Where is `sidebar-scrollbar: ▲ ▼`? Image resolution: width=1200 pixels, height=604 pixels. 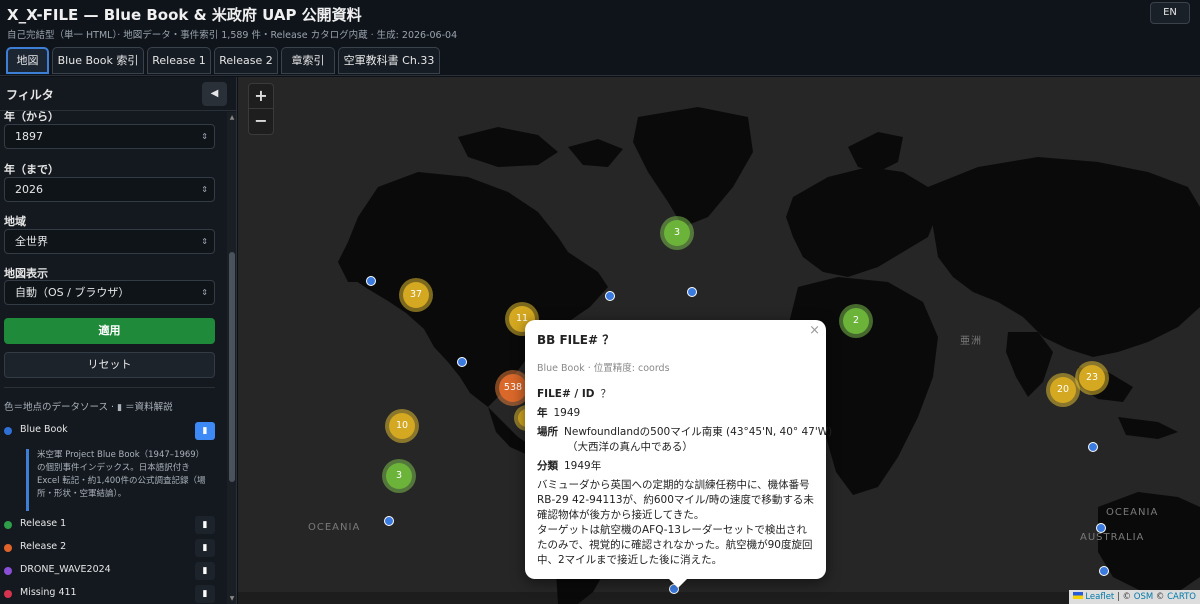 sidebar-scrollbar: ▲ ▼ is located at coordinates (231, 358).